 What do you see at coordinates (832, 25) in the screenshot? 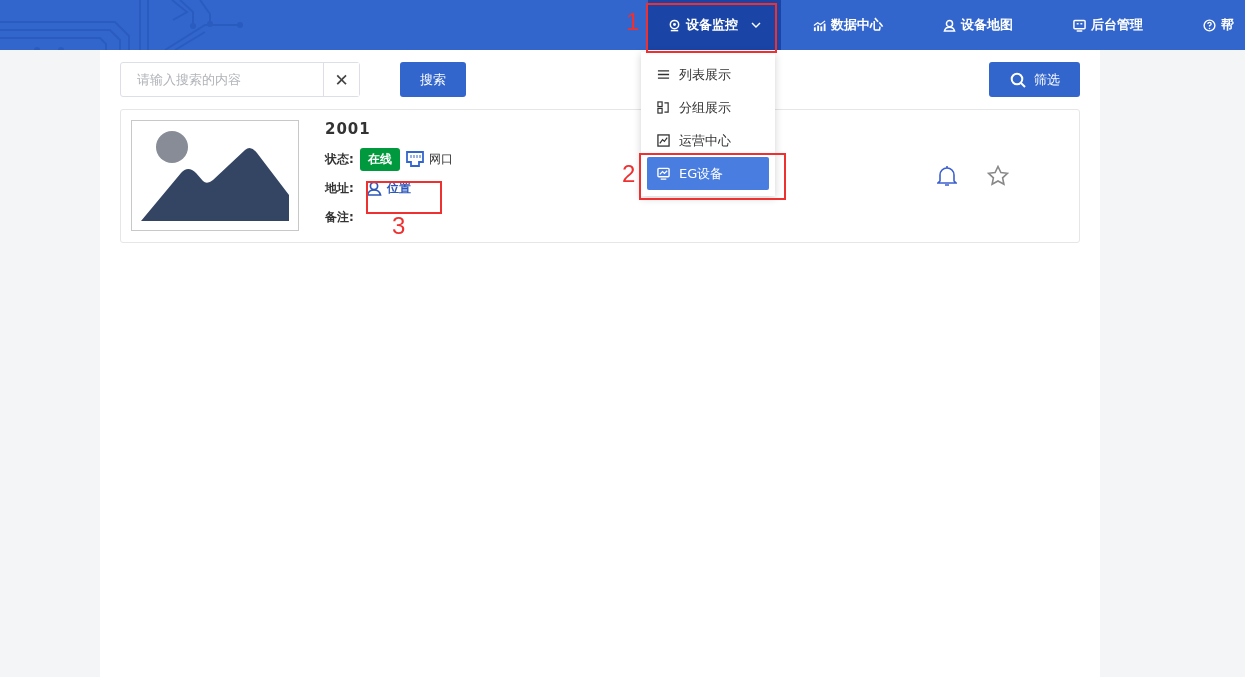
I see `nav-tab: 数据中心` at bounding box center [832, 25].